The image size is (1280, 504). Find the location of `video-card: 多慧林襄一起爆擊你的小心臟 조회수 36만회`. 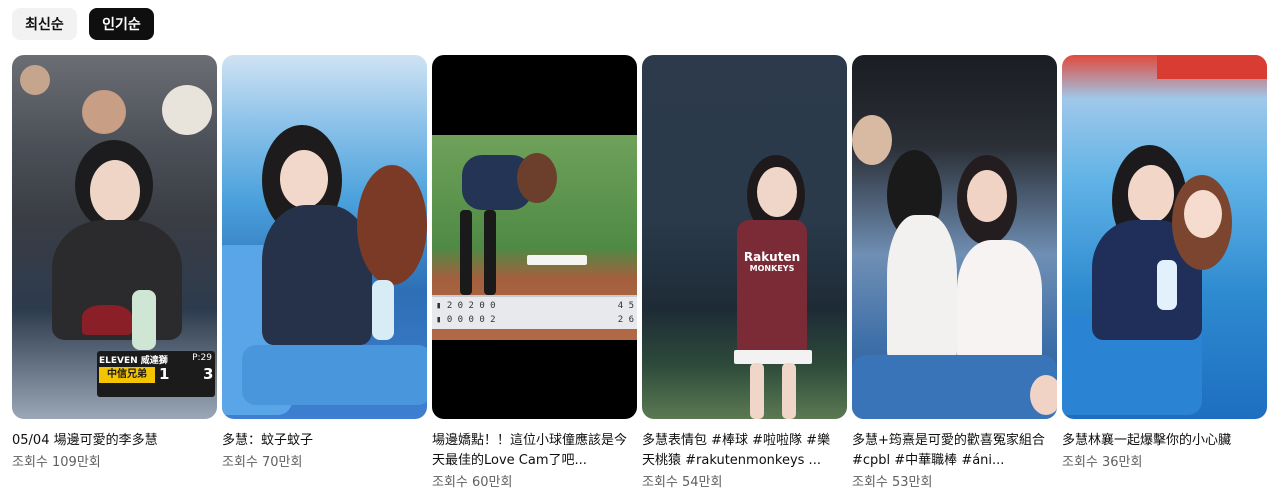

video-card: 多慧林襄一起爆擊你的小心臟 조회수 36만회 is located at coordinates (1164, 274).